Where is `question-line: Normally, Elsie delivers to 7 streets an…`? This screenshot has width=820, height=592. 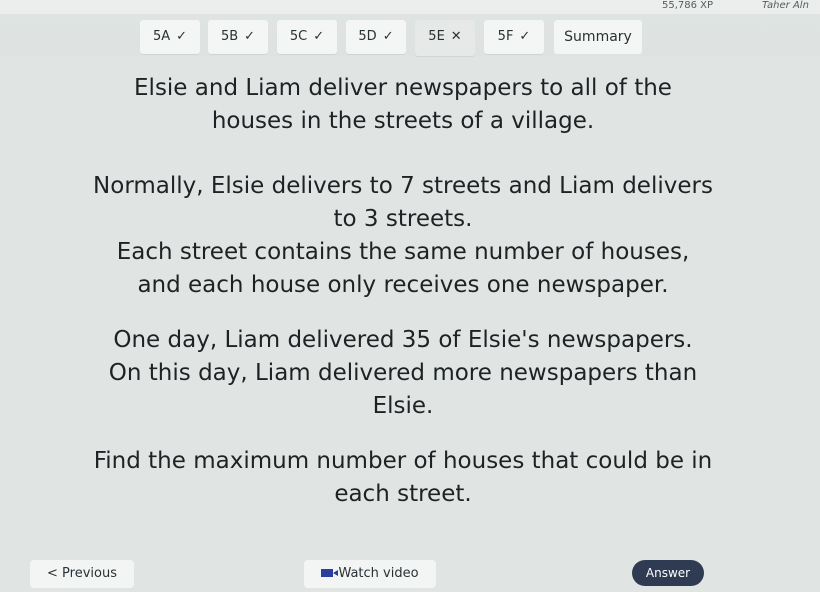
question-line: Normally, Elsie delivers to 7 streets an… is located at coordinates (403, 186).